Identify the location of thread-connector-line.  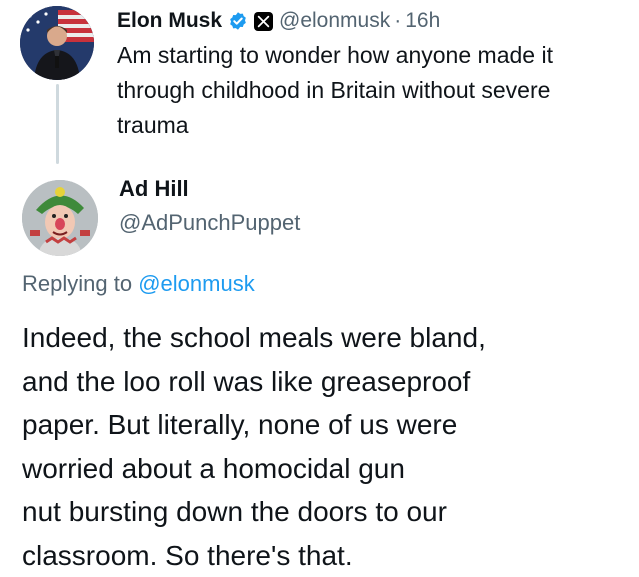
(57, 124).